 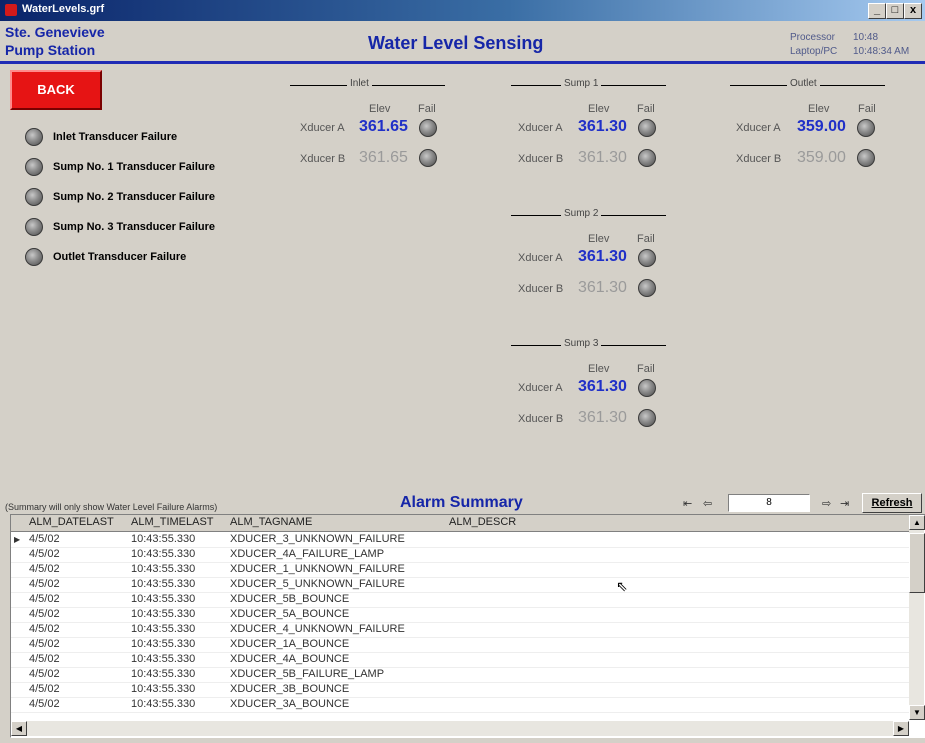 What do you see at coordinates (758, 128) in the screenshot?
I see `outlet-xducer-a-label: Xducer A` at bounding box center [758, 128].